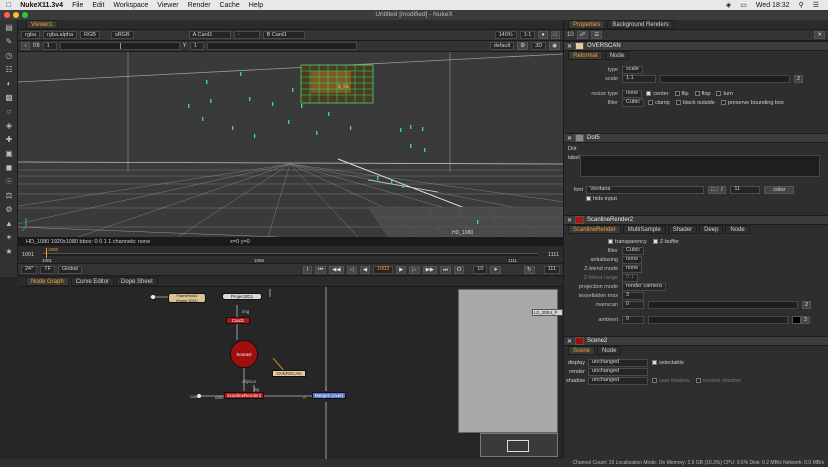 Image resolution: width=828 pixels, height=467 pixels. I want to click on hide-input-checkbox, so click(588, 198).